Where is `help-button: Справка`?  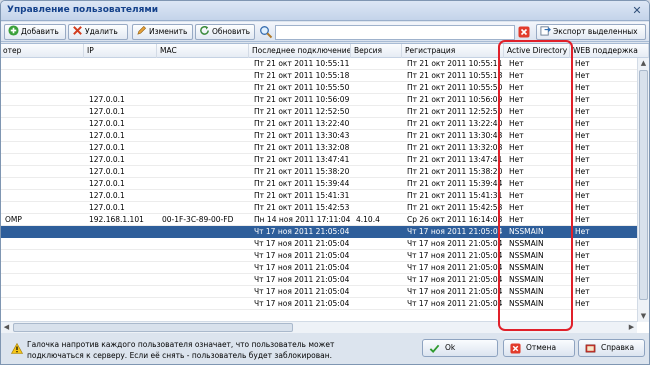
help-button: Справка is located at coordinates (611, 348).